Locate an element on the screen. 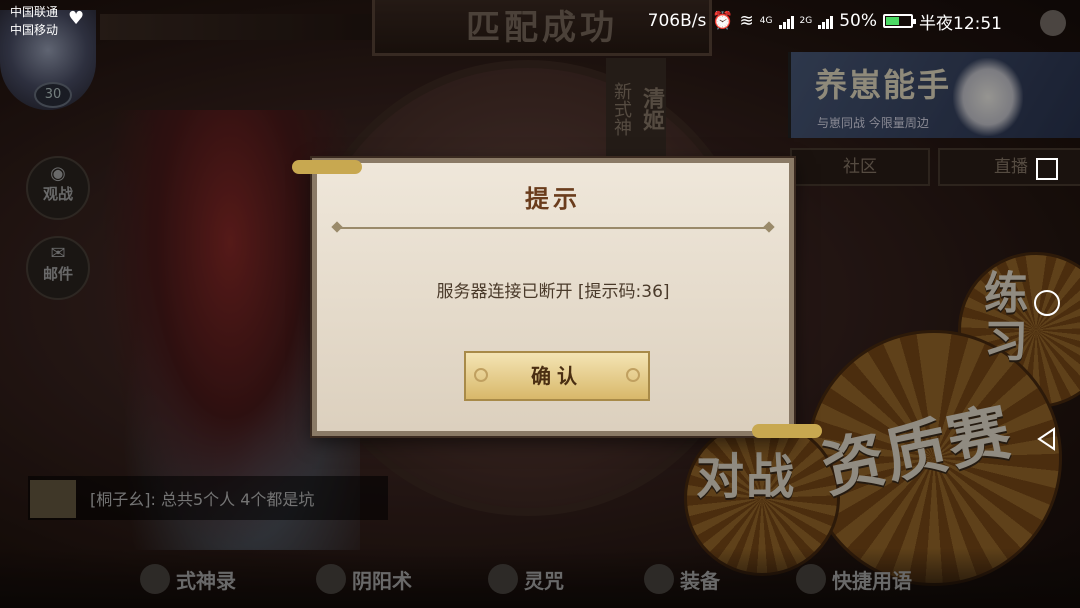 This screenshot has height=608, width=1080. nav-shikigami-record: 式神录 is located at coordinates (188, 579).